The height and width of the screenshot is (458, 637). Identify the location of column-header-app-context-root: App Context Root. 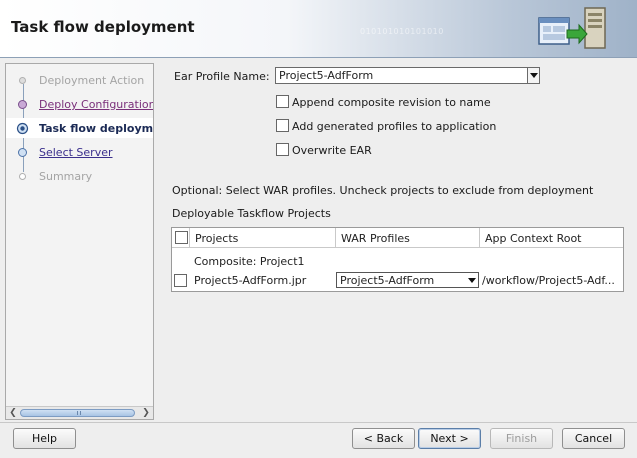
(551, 238).